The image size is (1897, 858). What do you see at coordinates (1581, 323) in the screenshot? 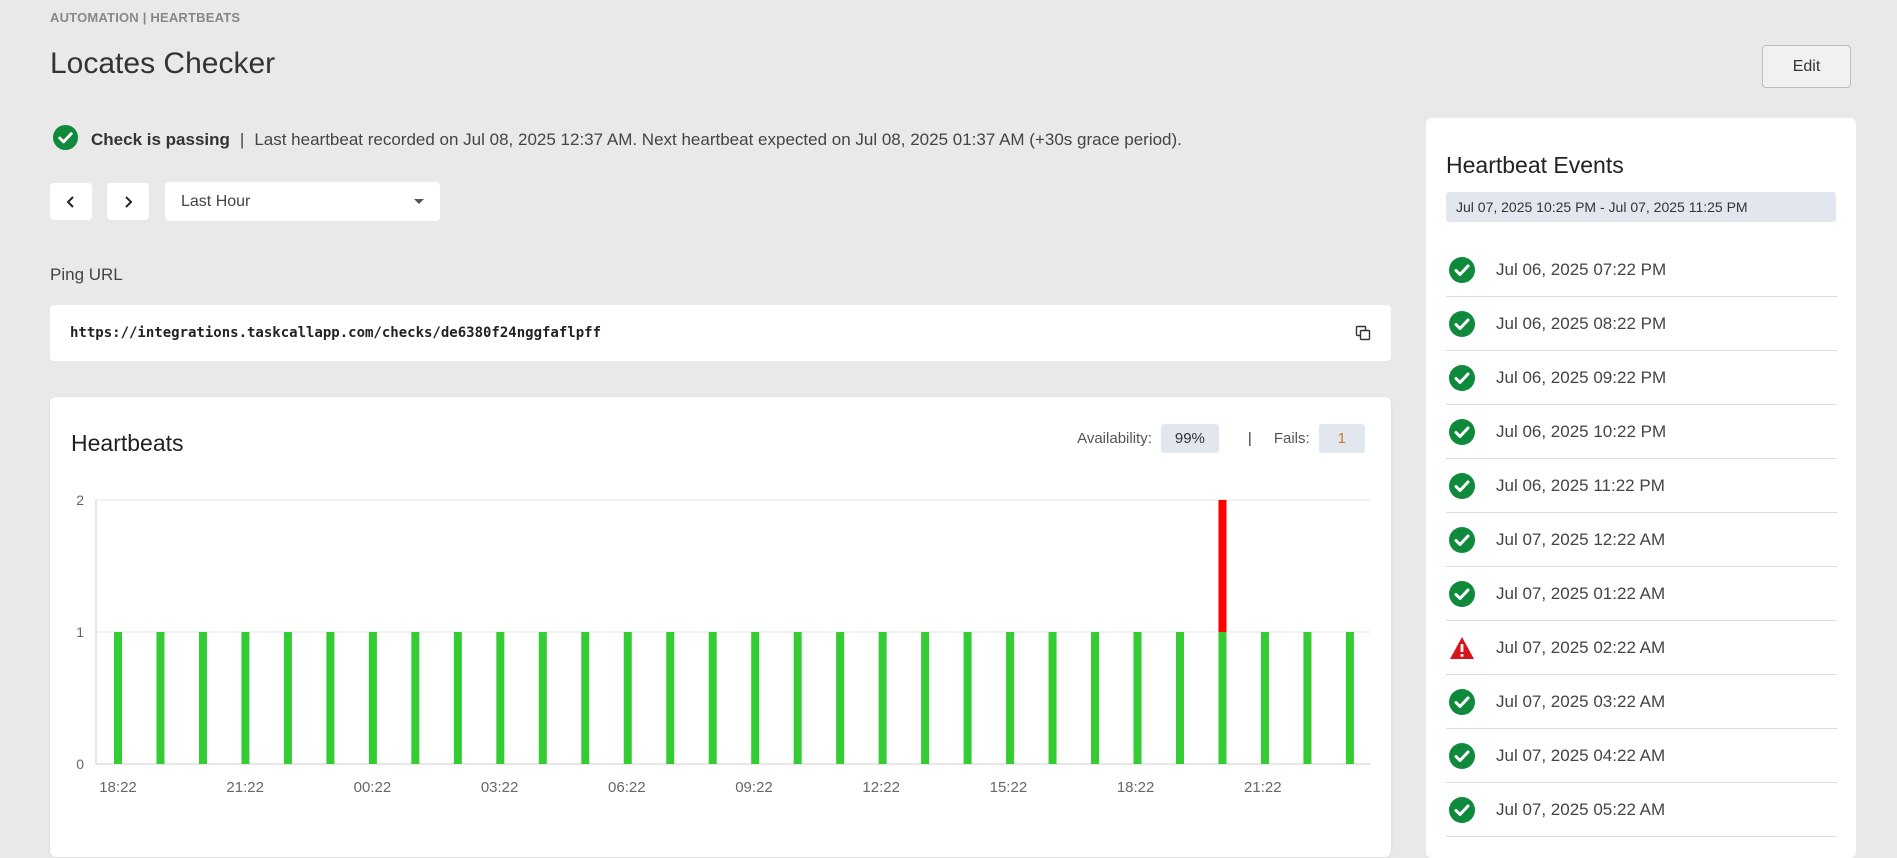
I see `heartbeat-event-time: Jul 06, 2025 08:22 PM` at bounding box center [1581, 323].